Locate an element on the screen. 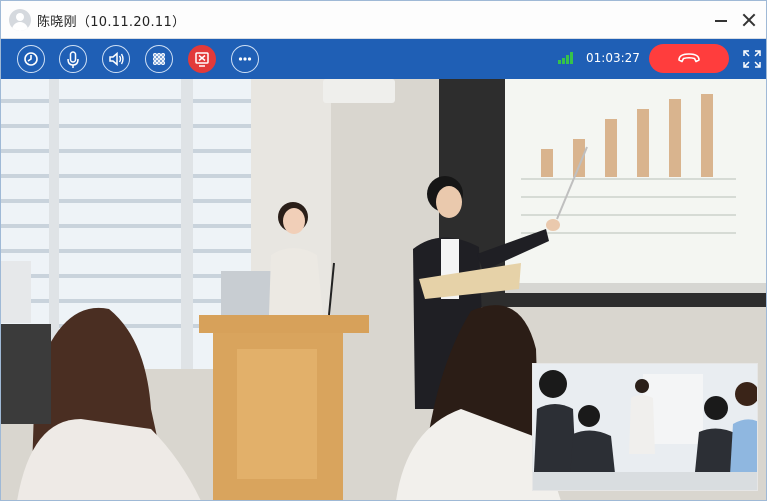 The width and height of the screenshot is (767, 501). stop-share-icon is located at coordinates (202, 59).